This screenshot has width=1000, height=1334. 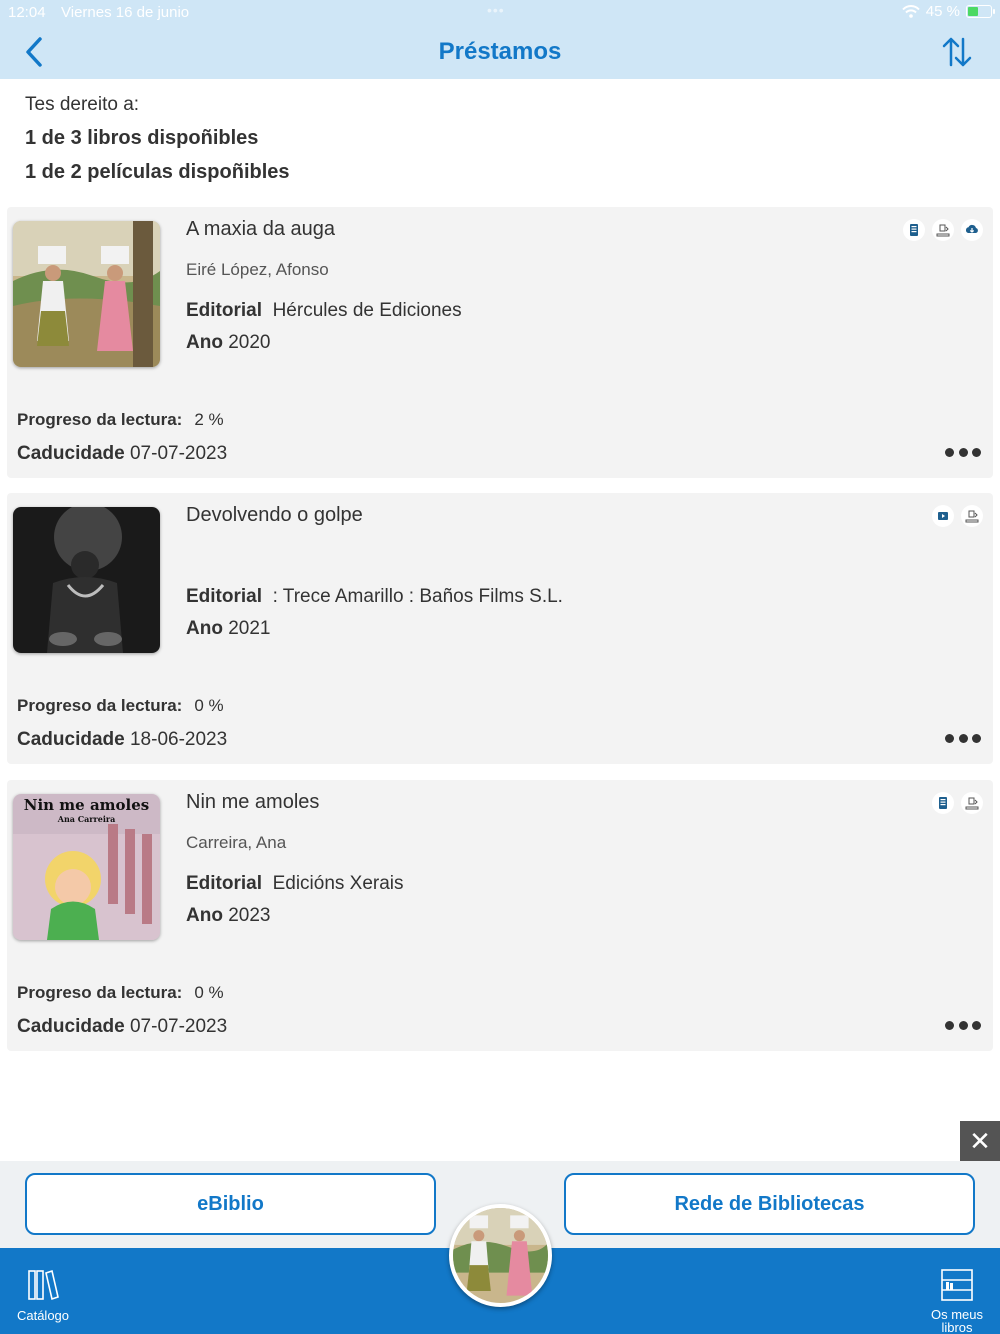 What do you see at coordinates (86, 294) in the screenshot?
I see `book-cover-image` at bounding box center [86, 294].